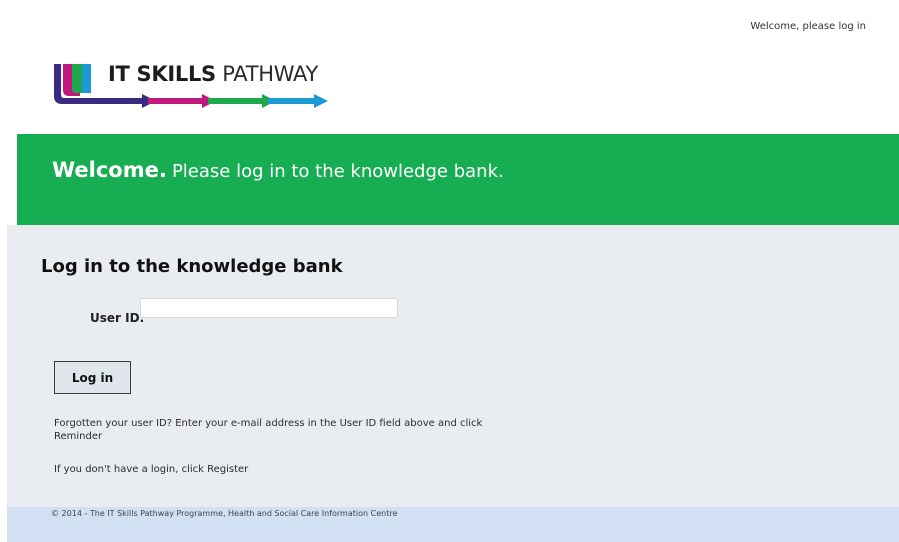  I want to click on login-button: Log in, so click(92, 377).